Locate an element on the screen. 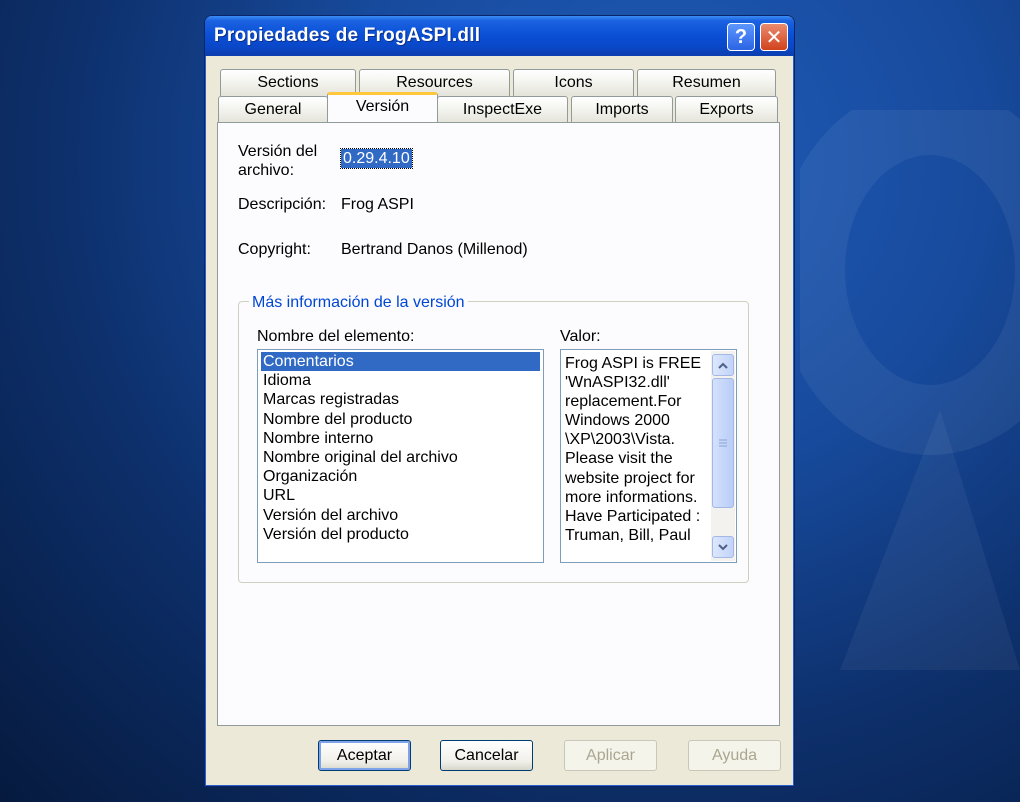 This screenshot has width=1020, height=802. grip-icon is located at coordinates (723, 443).